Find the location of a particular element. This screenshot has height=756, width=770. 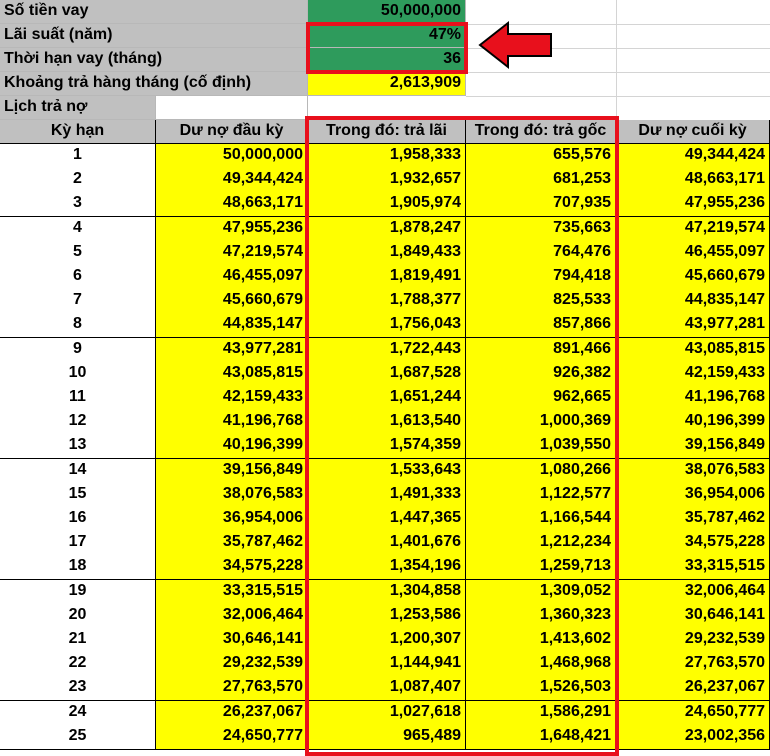

opening-balance-cell: 40,196,399 is located at coordinates (232, 447).